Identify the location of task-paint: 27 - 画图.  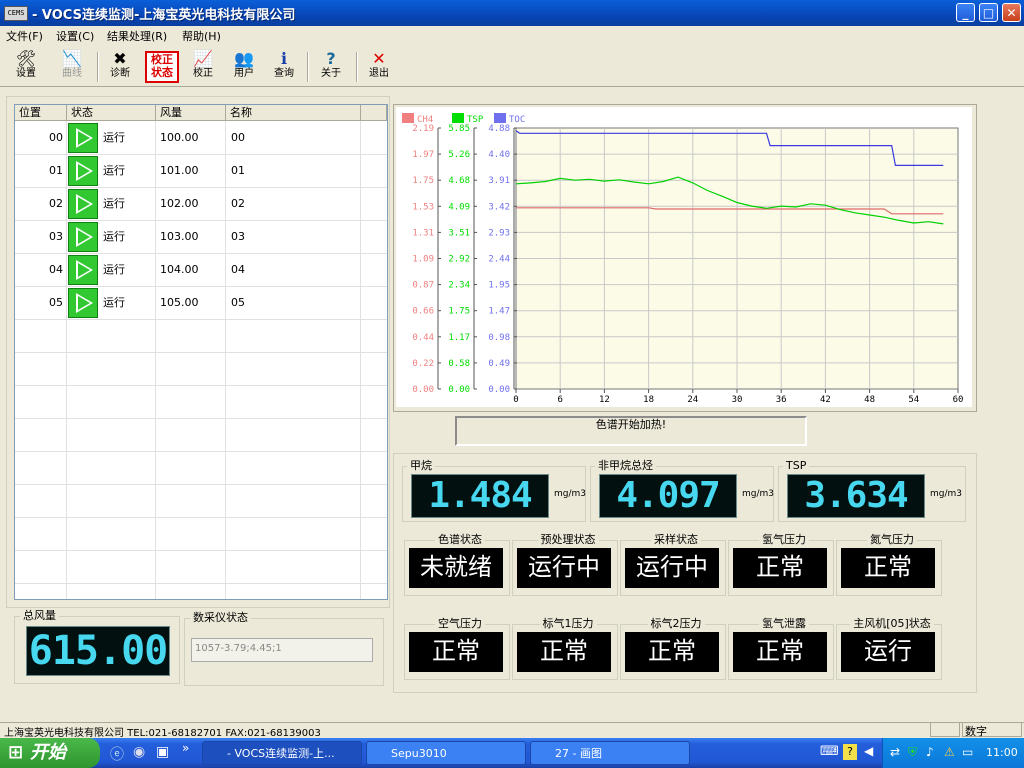
(610, 753).